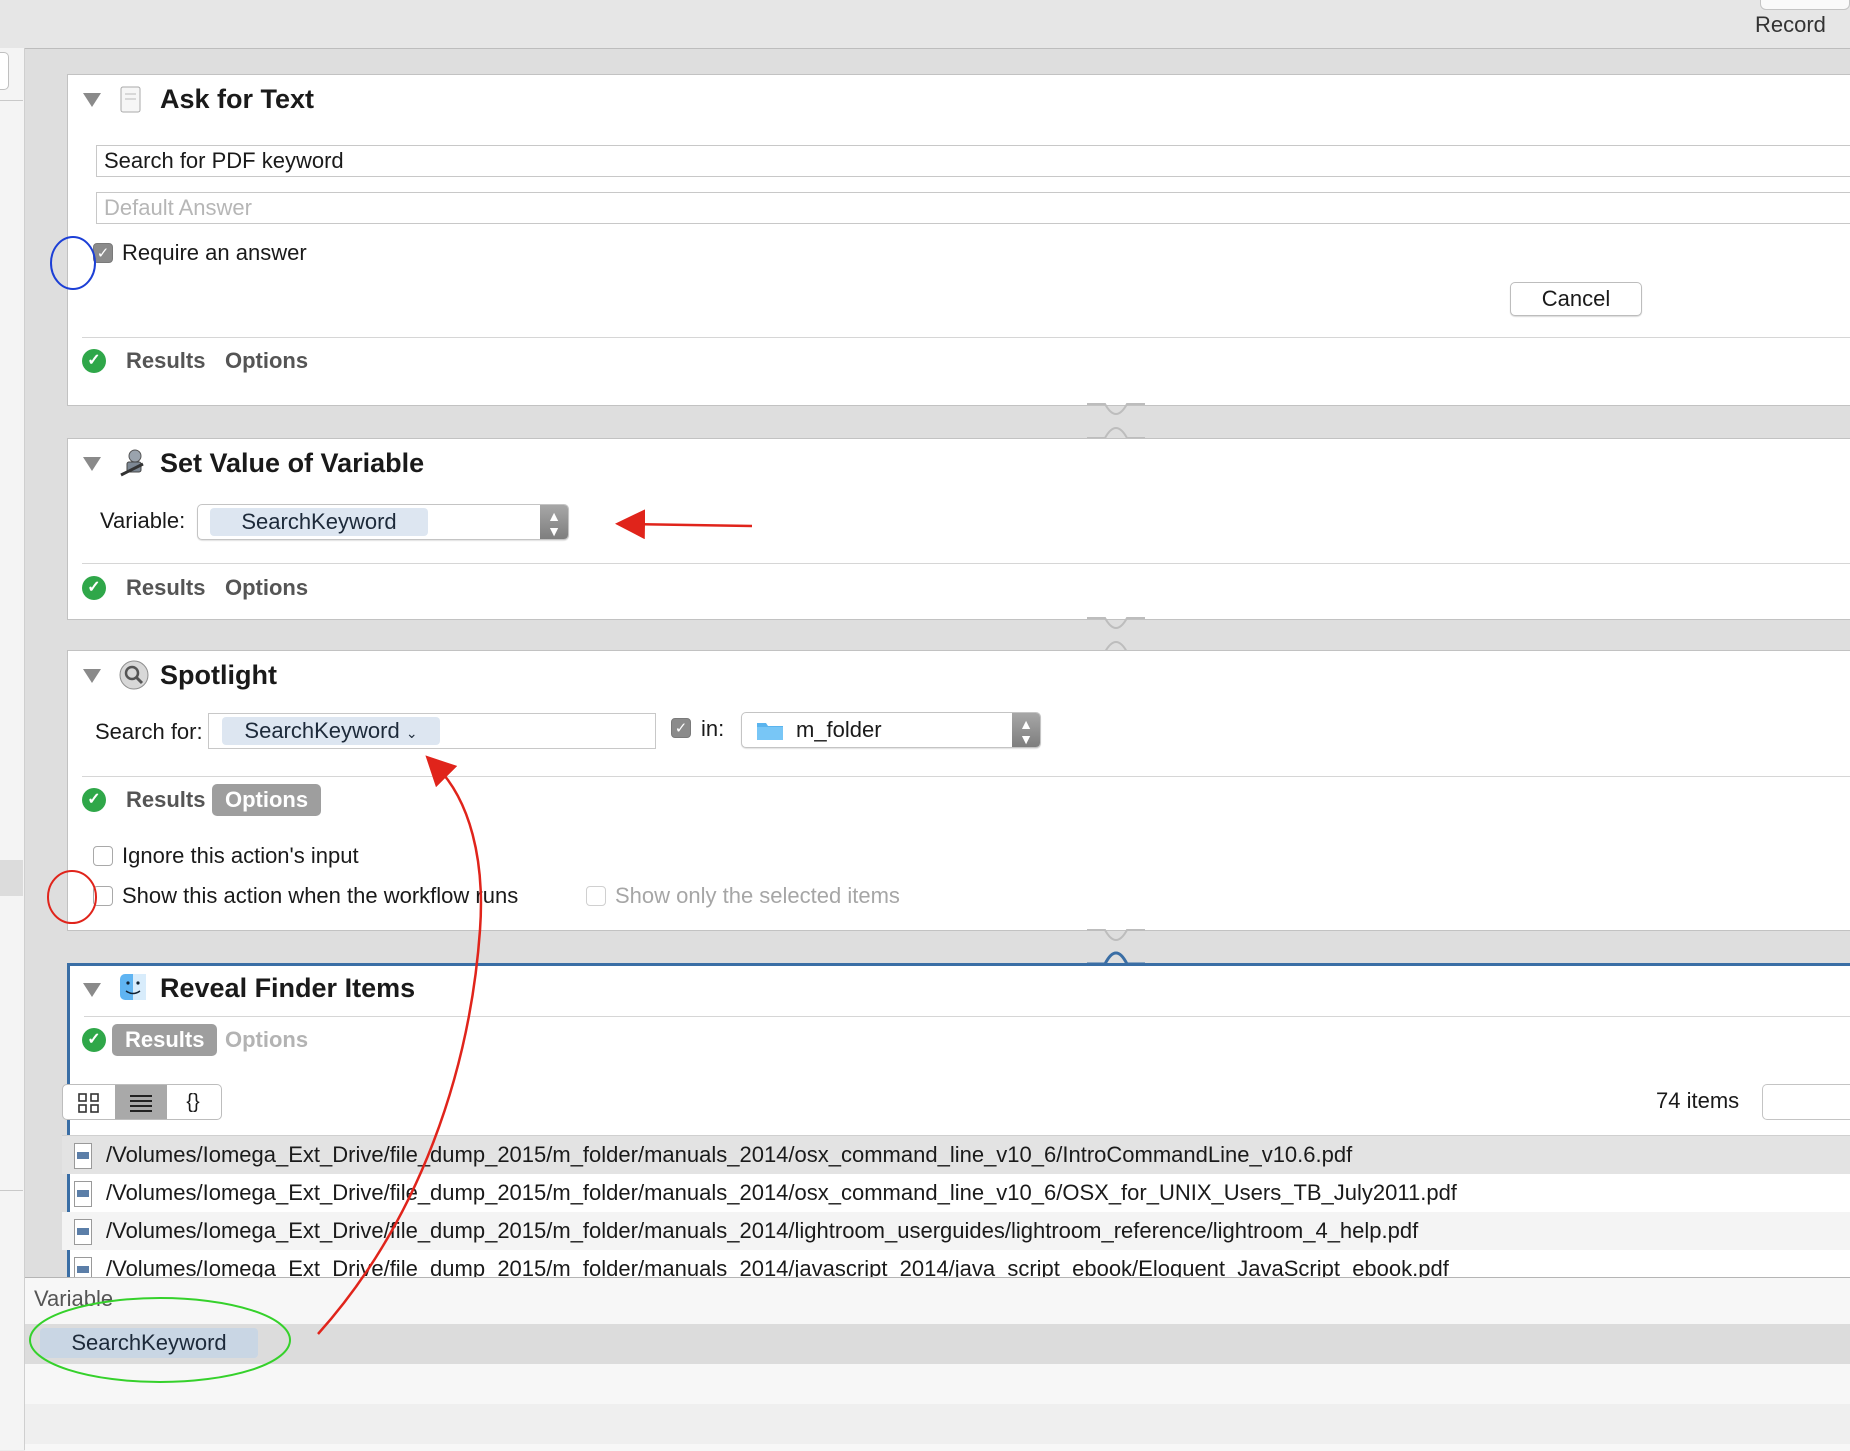 The height and width of the screenshot is (1451, 1850). I want to click on action-title: Reveal Finder Items, so click(288, 988).